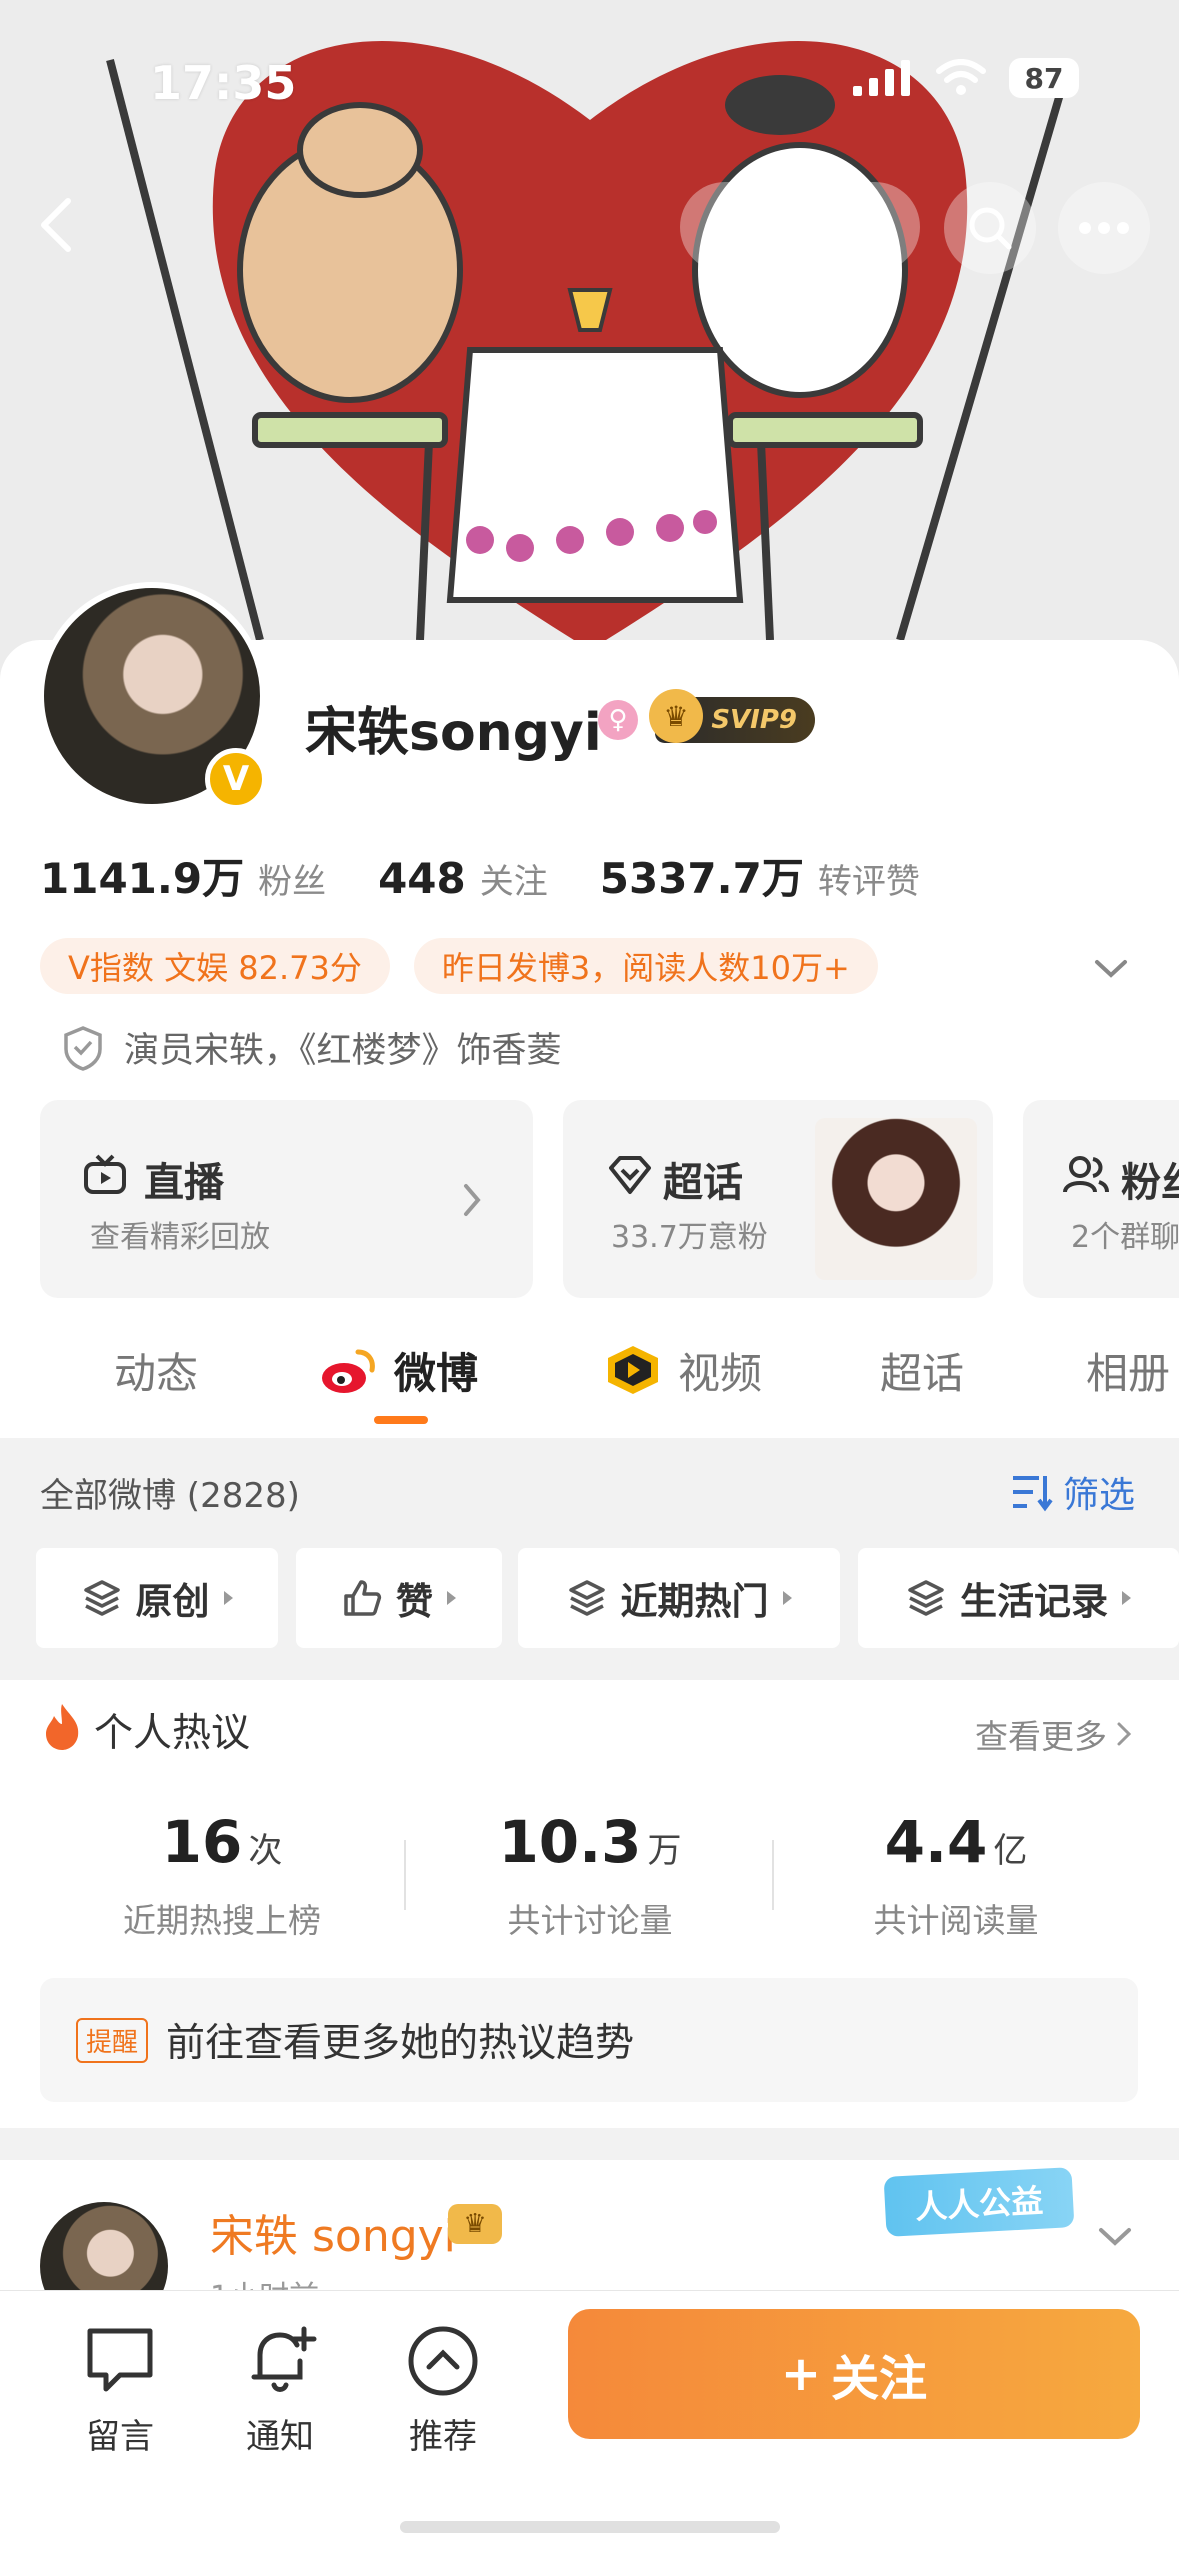  What do you see at coordinates (443, 2437) in the screenshot?
I see `recommend-label: 推荐` at bounding box center [443, 2437].